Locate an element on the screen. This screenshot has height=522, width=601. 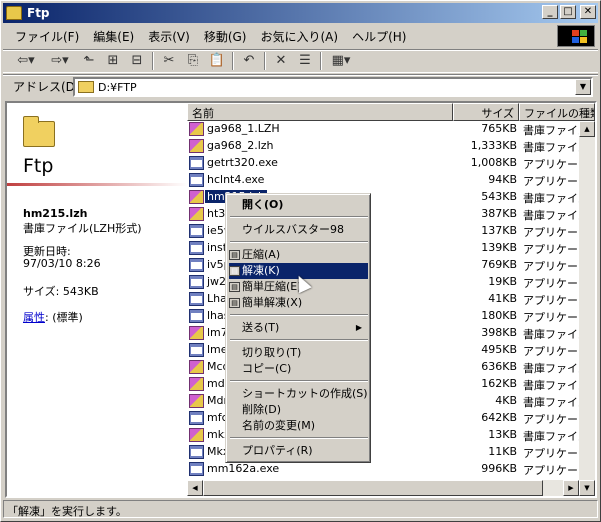
submenu-arrow-icon: ▶ is located at coordinates (358, 327).